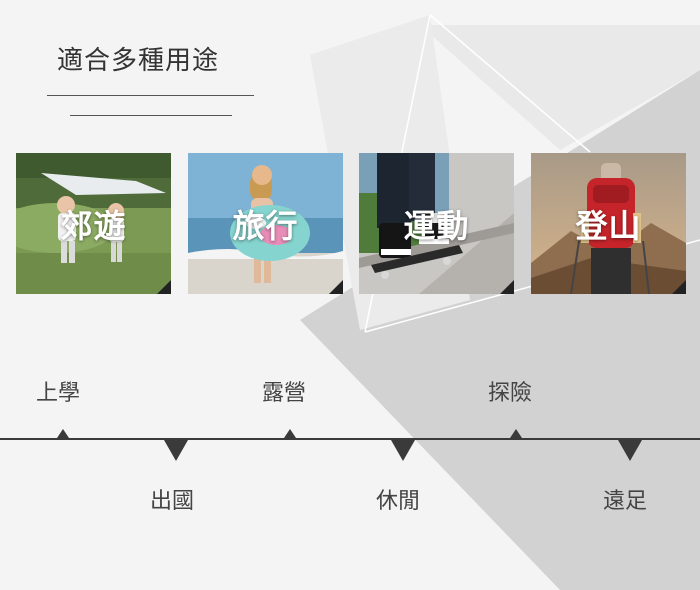 The width and height of the screenshot is (700, 590). What do you see at coordinates (172, 501) in the screenshot?
I see `timeline-label-abroad: 出國` at bounding box center [172, 501].